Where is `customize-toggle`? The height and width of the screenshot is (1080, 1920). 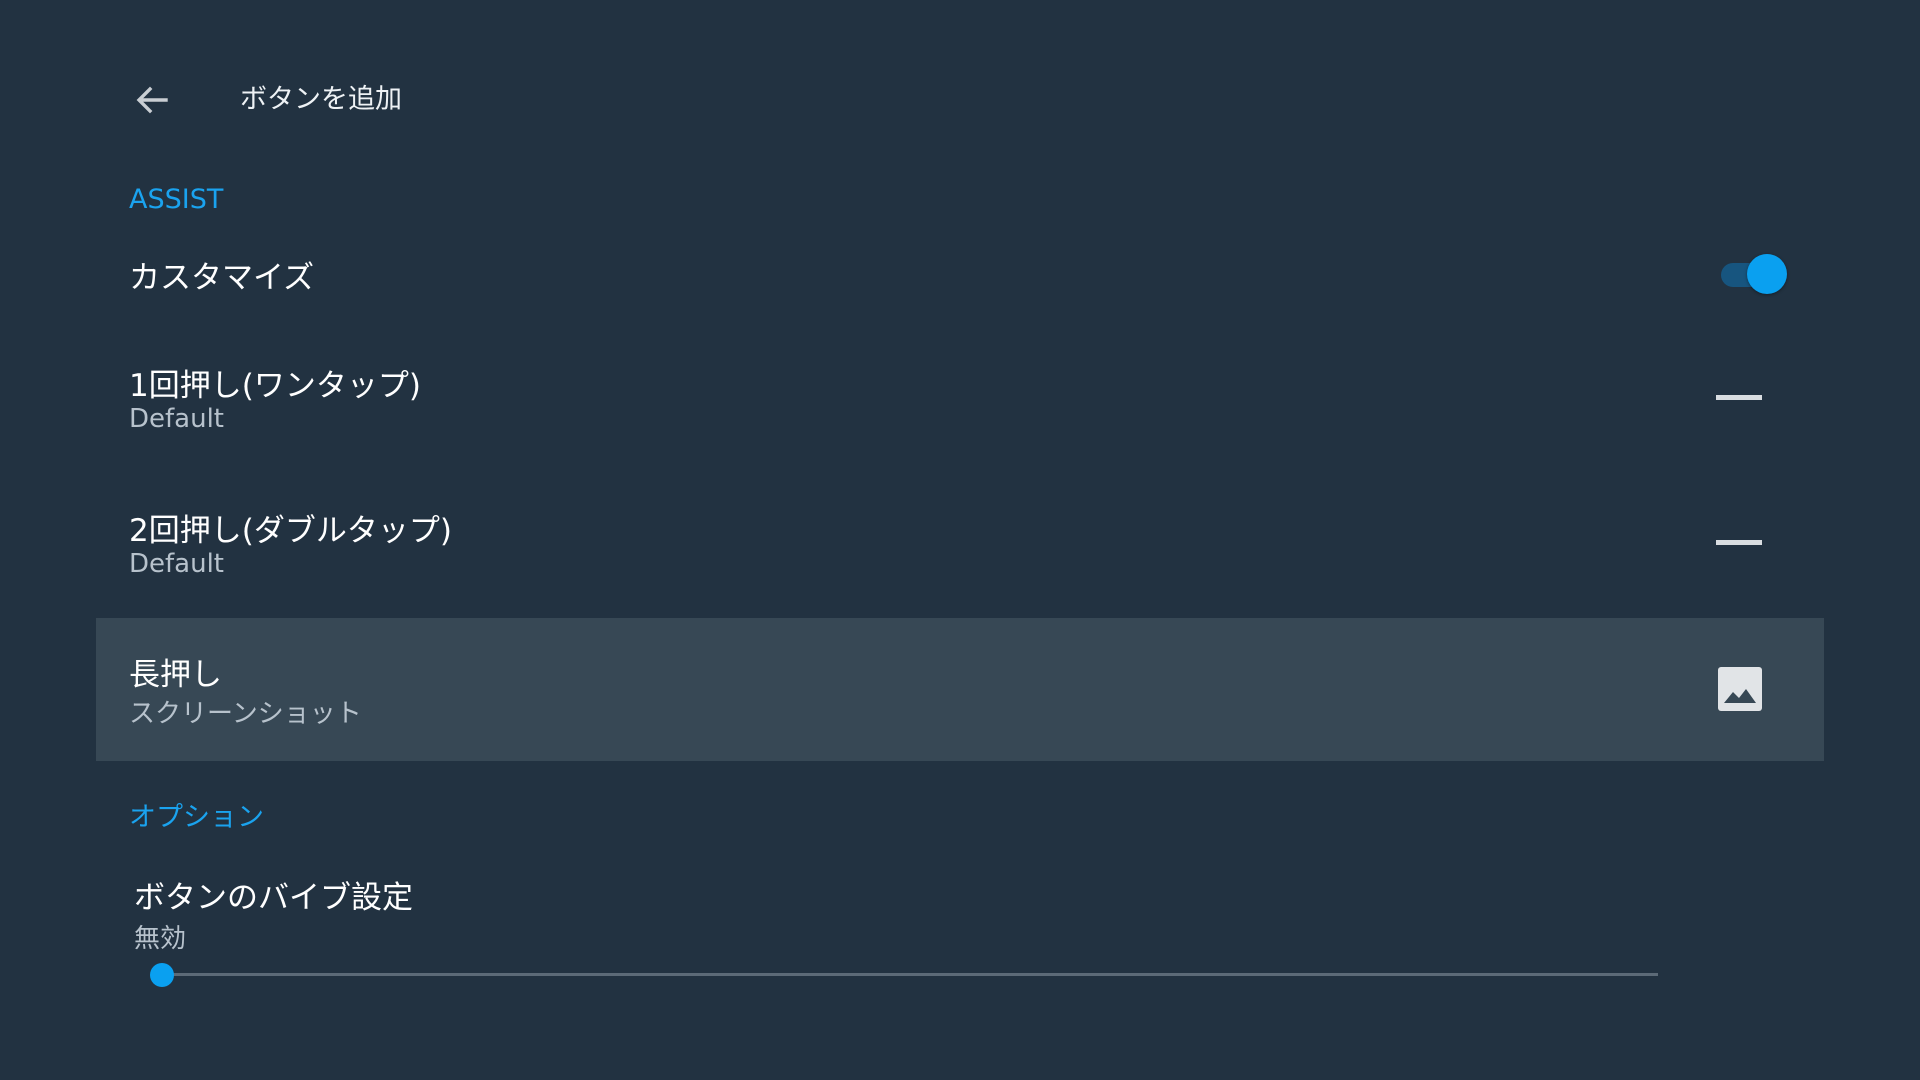 customize-toggle is located at coordinates (1754, 274).